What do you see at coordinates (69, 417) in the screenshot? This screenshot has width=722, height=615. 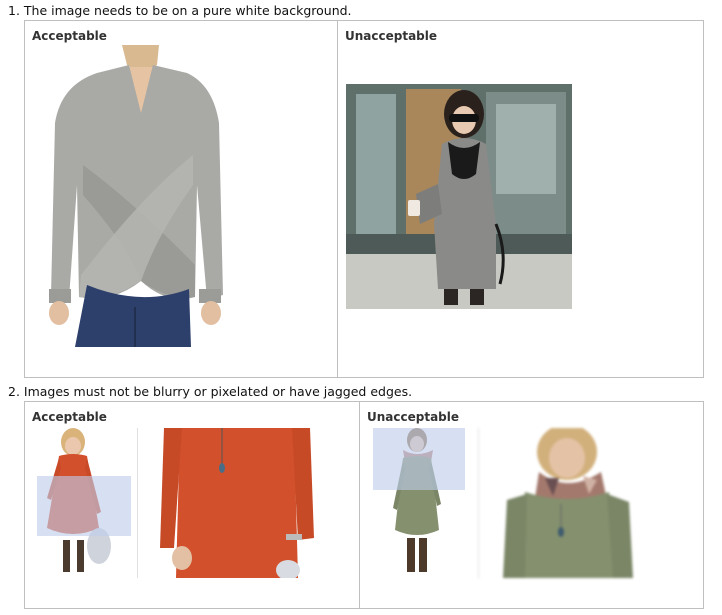 I see `rule-2-acceptable-label: Acceptable` at bounding box center [69, 417].